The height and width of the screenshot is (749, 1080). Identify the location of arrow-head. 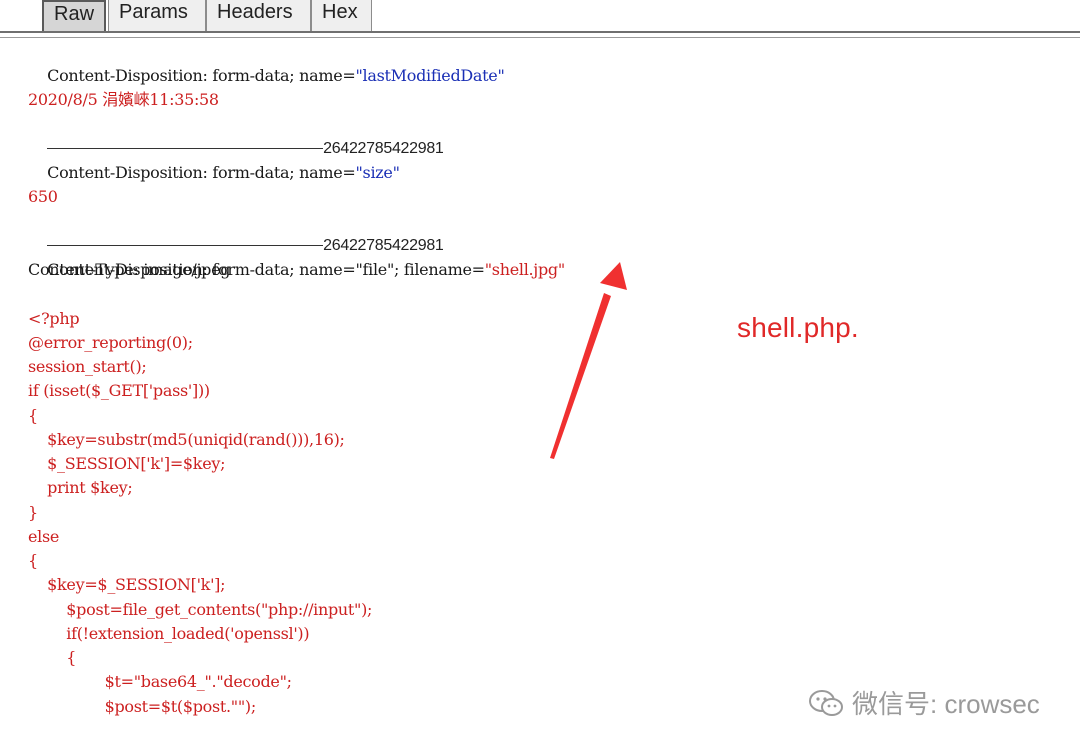
(613, 276).